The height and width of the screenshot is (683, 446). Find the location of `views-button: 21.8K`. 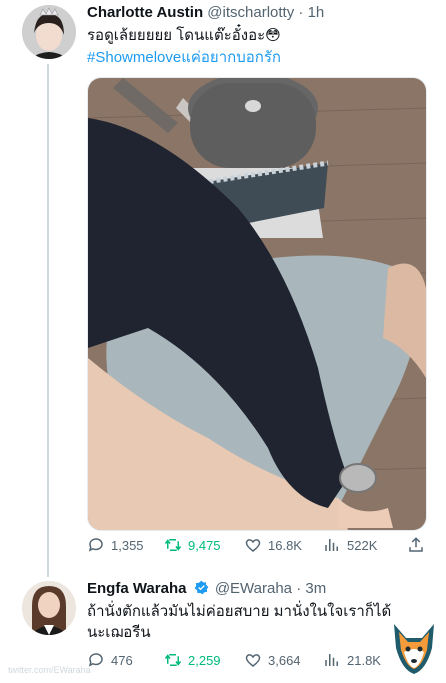

views-button: 21.8K is located at coordinates (352, 660).